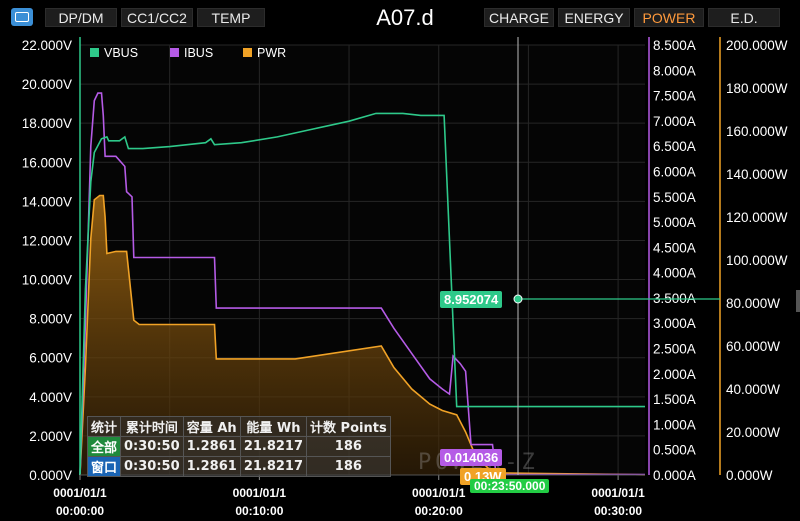 The height and width of the screenshot is (521, 800). I want to click on x-tick-time: 00:10:00, so click(259, 511).